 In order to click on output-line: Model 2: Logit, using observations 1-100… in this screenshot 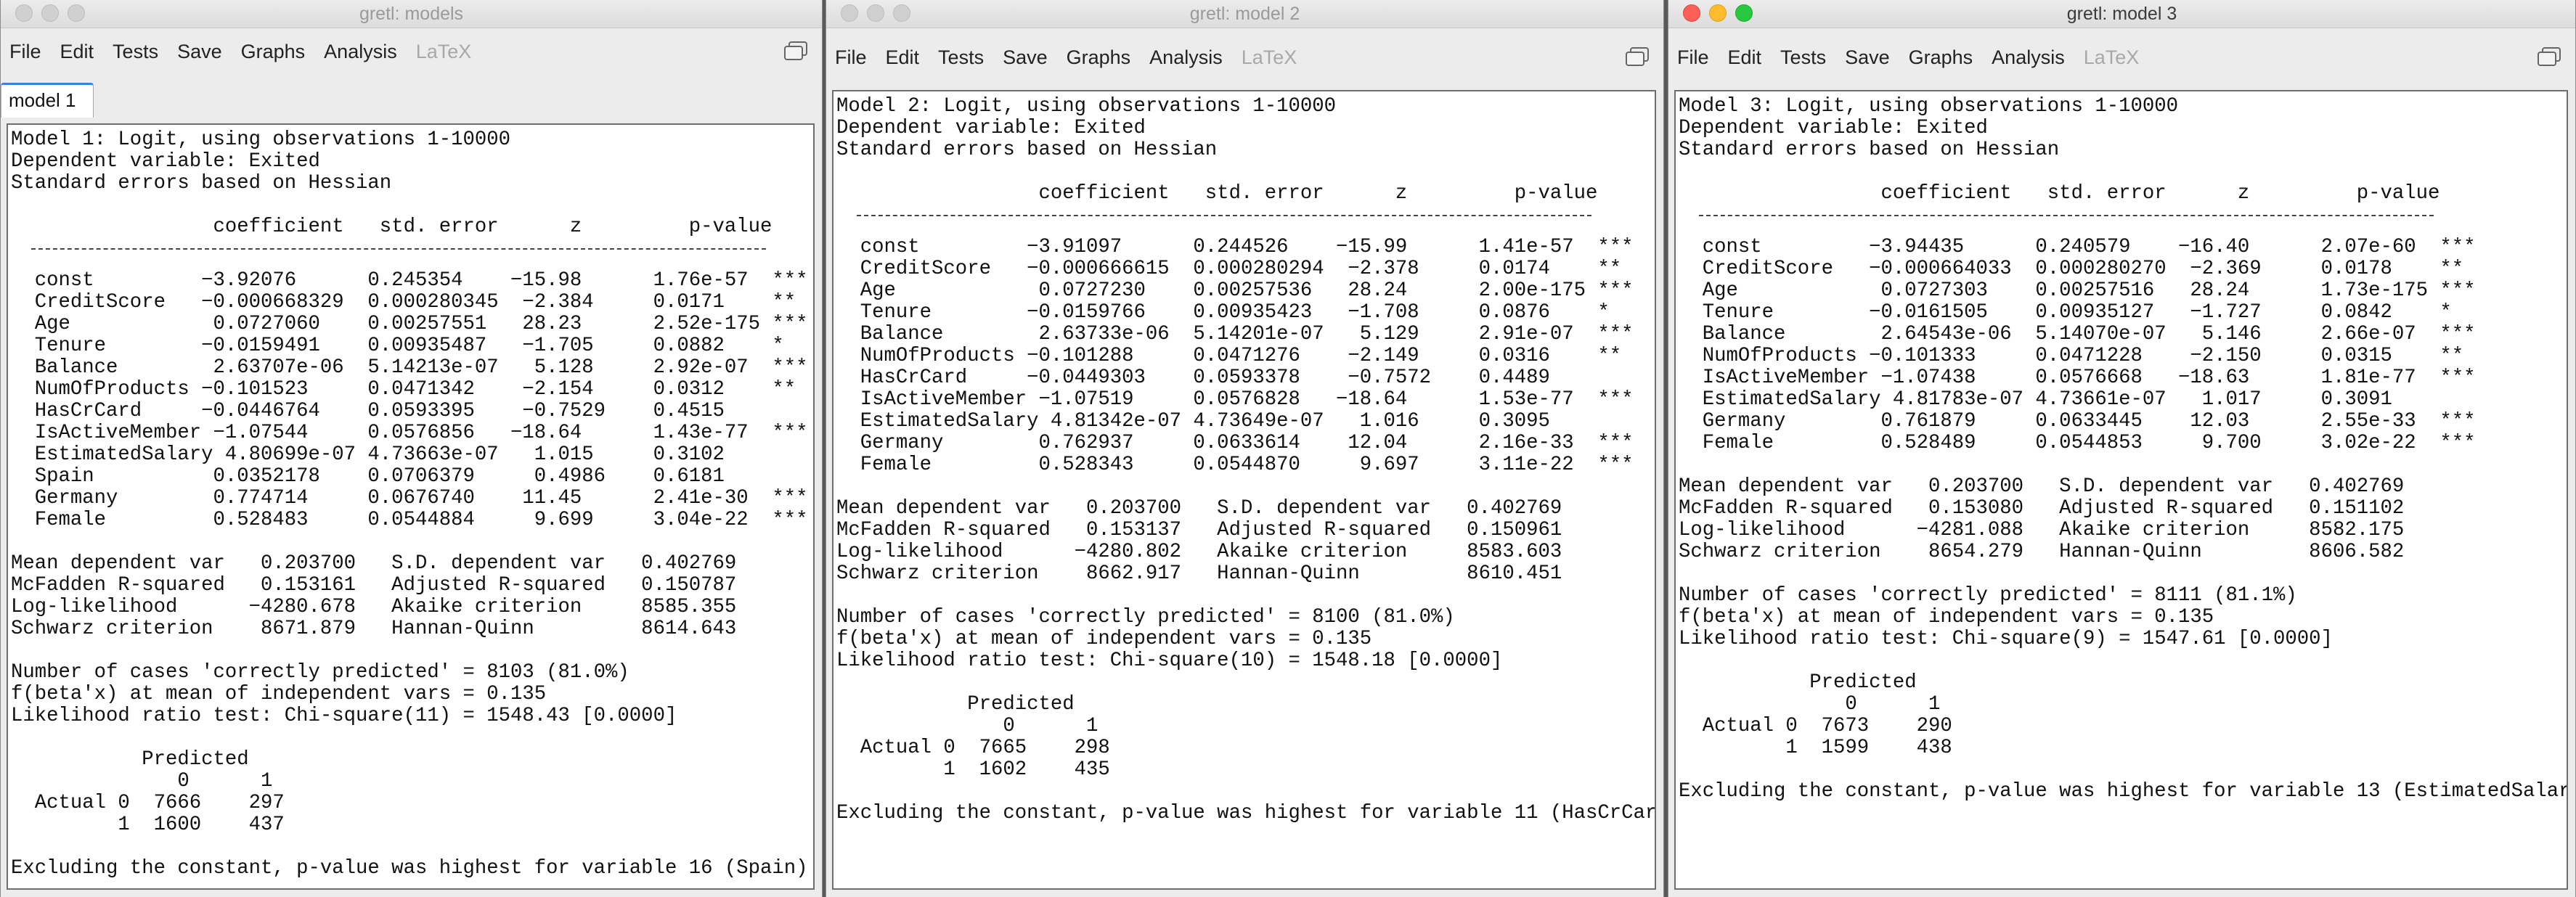, I will do `click(1086, 106)`.